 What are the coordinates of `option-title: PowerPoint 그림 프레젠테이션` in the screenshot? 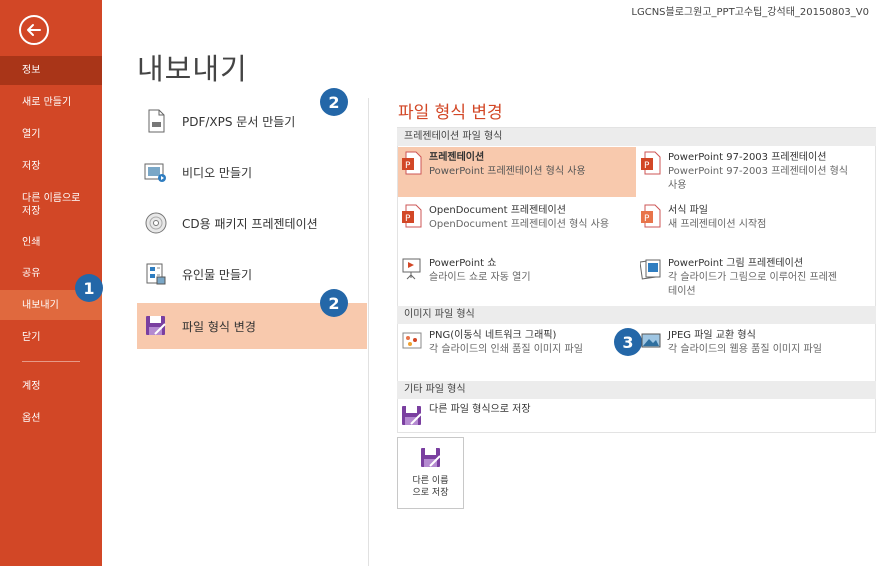 It's located at (736, 263).